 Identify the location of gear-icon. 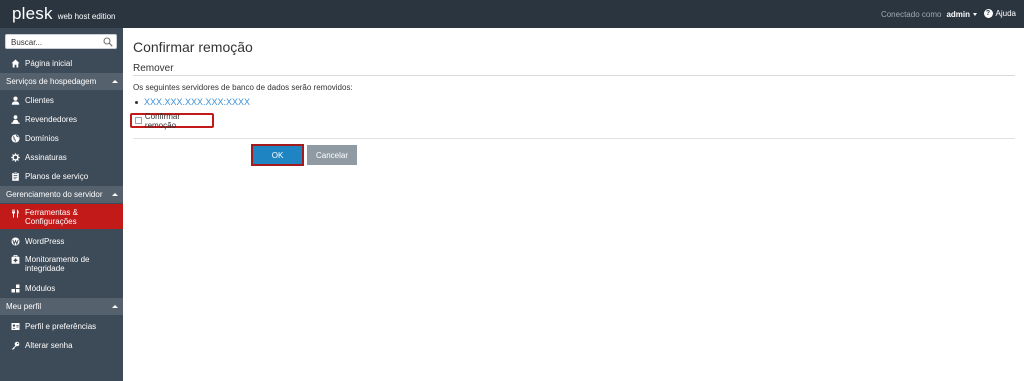
(15, 157).